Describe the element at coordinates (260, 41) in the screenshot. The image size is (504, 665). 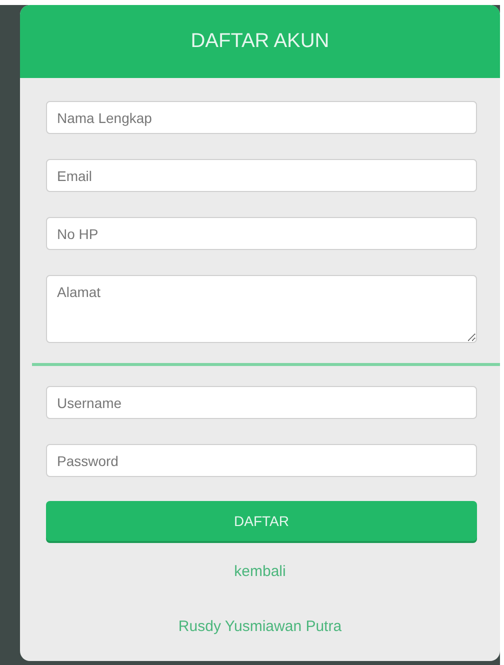
I see `form-title: DAFTAR AKUN` at that location.